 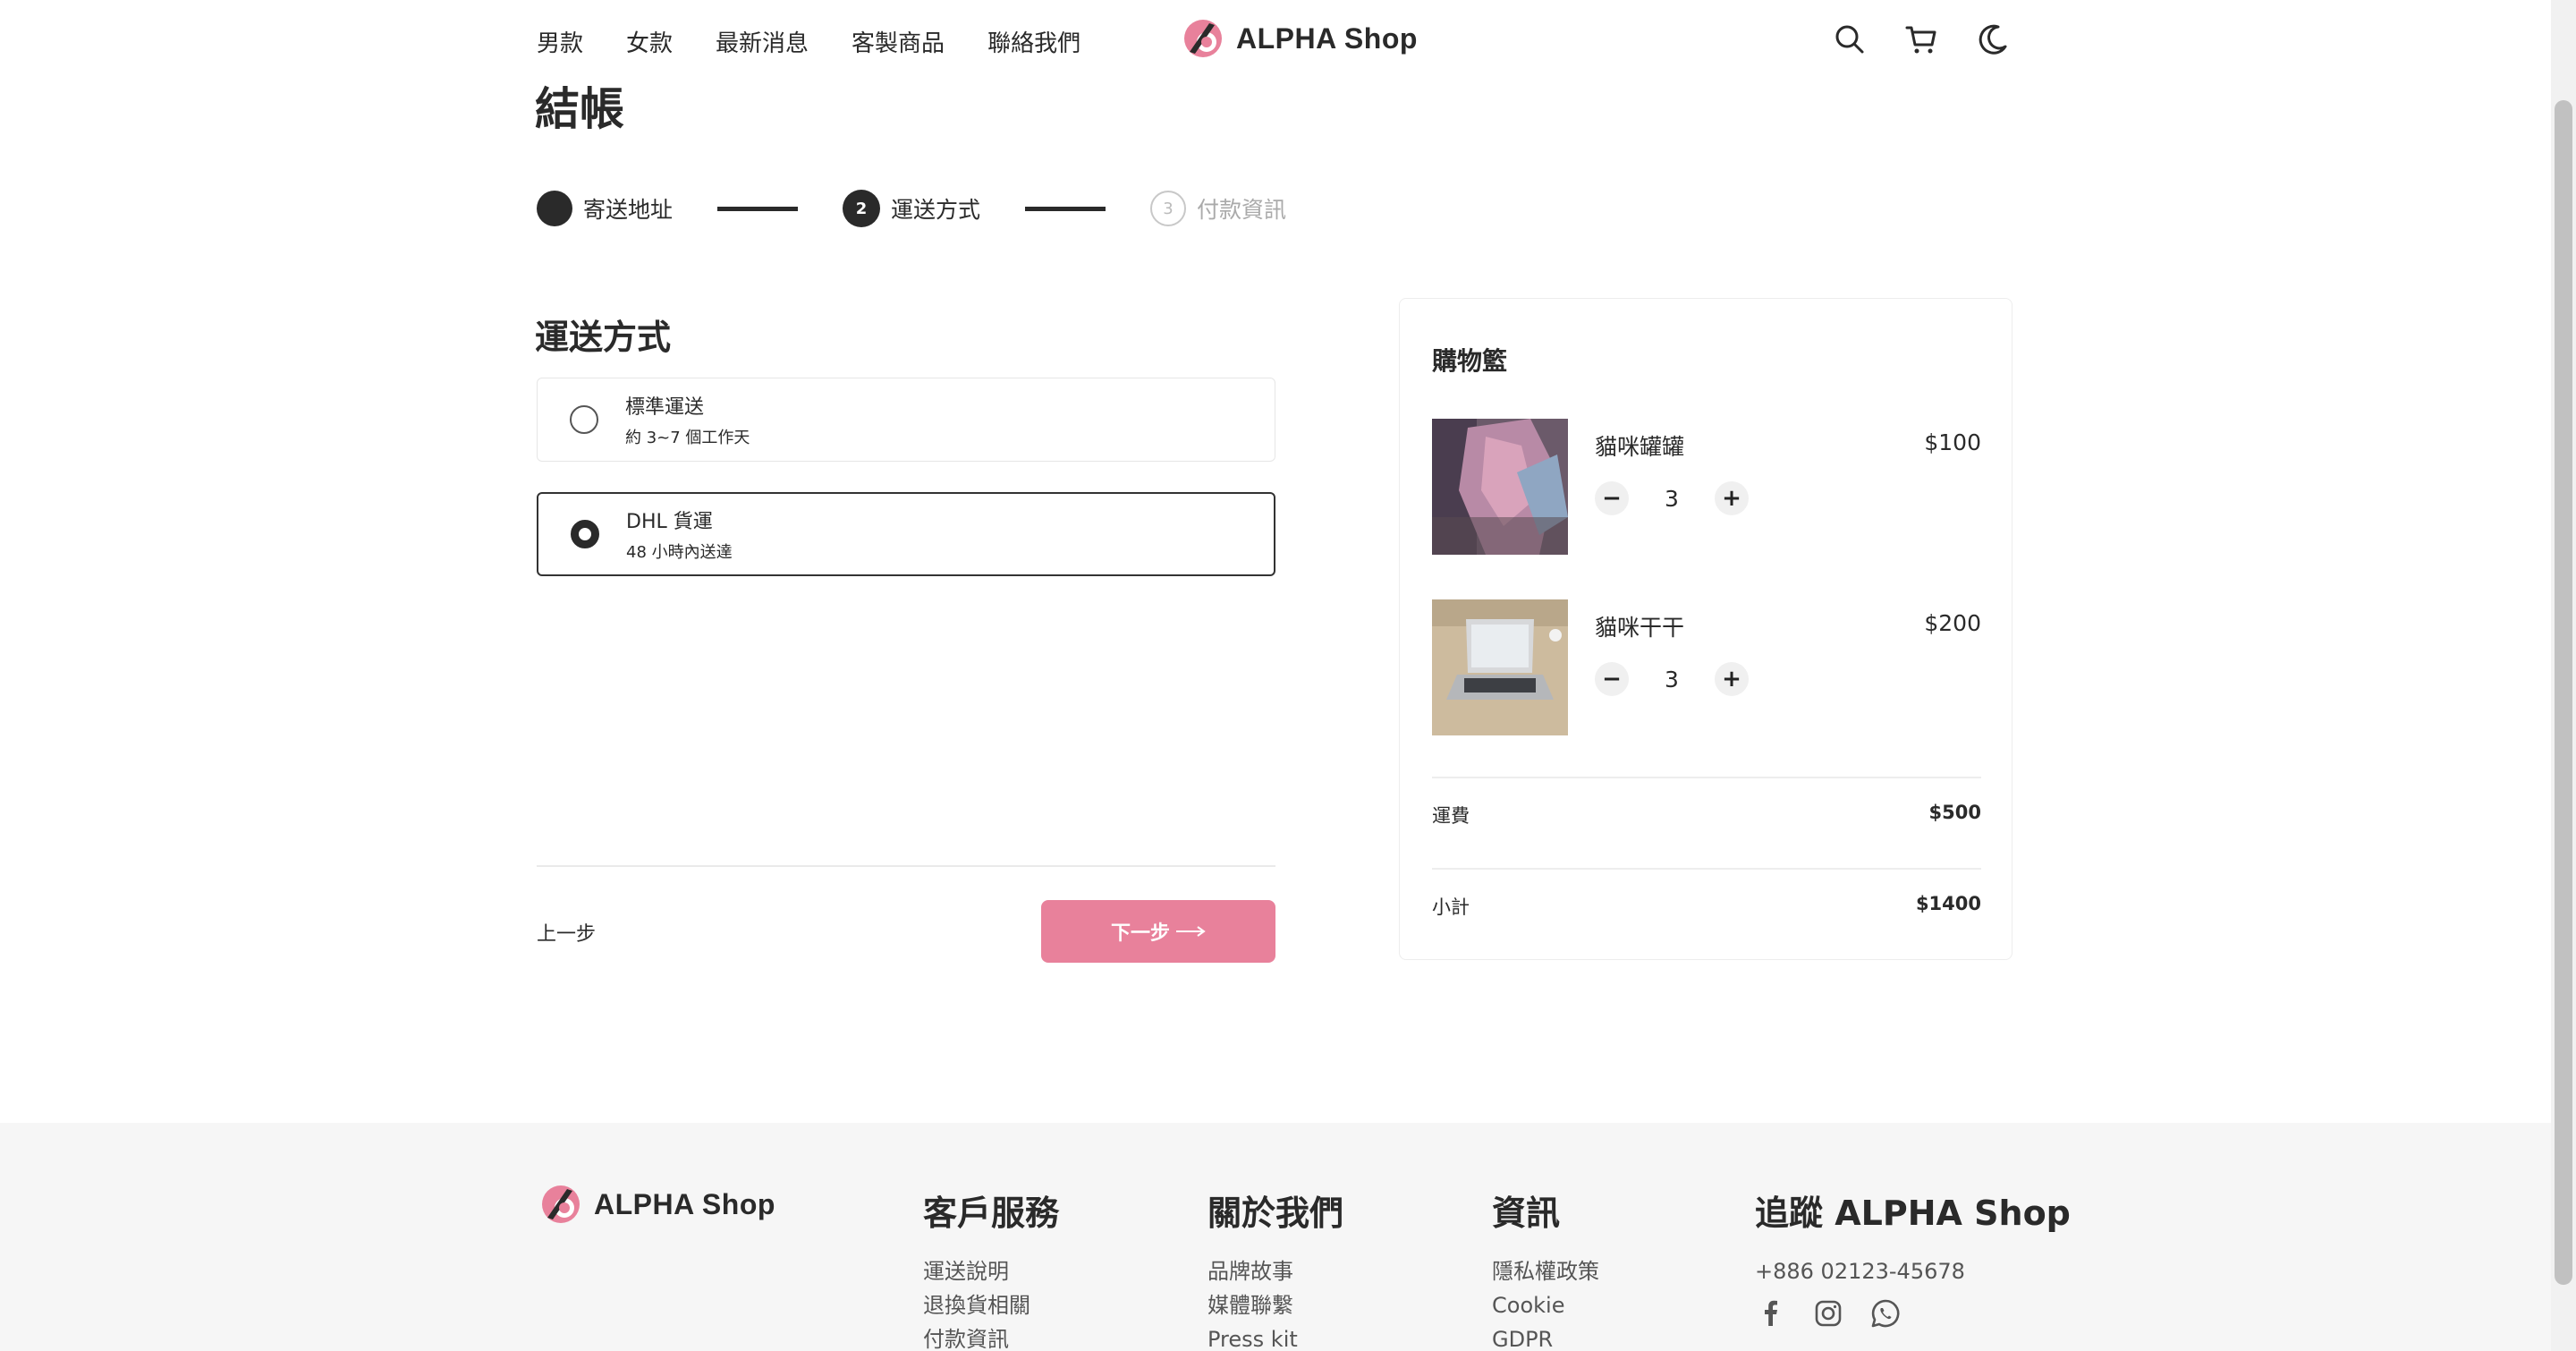 I want to click on shipping-option-text: DHL 貨運 48 小時內送達, so click(x=679, y=534).